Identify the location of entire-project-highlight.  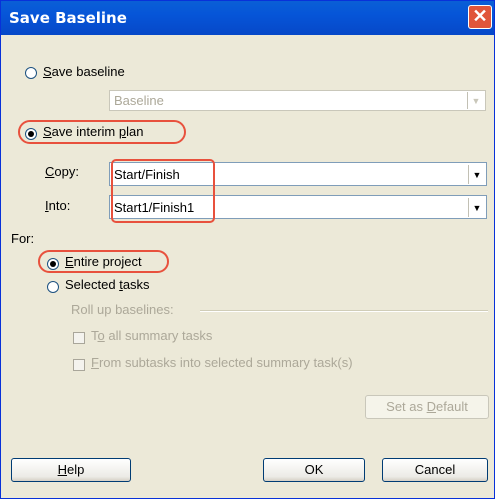
(103, 261).